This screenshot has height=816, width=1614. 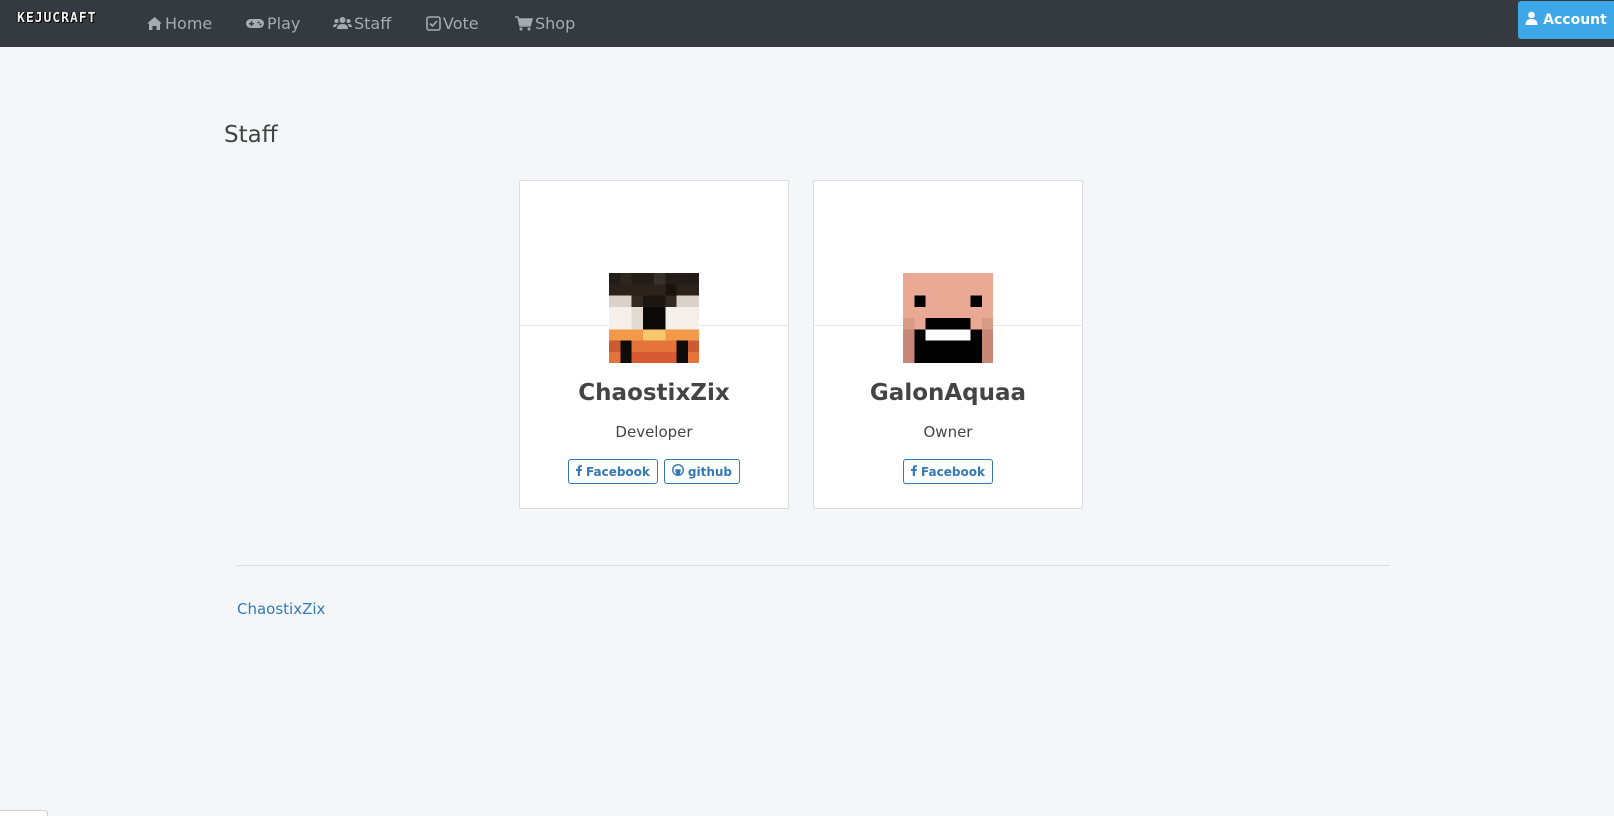 I want to click on social-links: Facebook, so click(x=948, y=471).